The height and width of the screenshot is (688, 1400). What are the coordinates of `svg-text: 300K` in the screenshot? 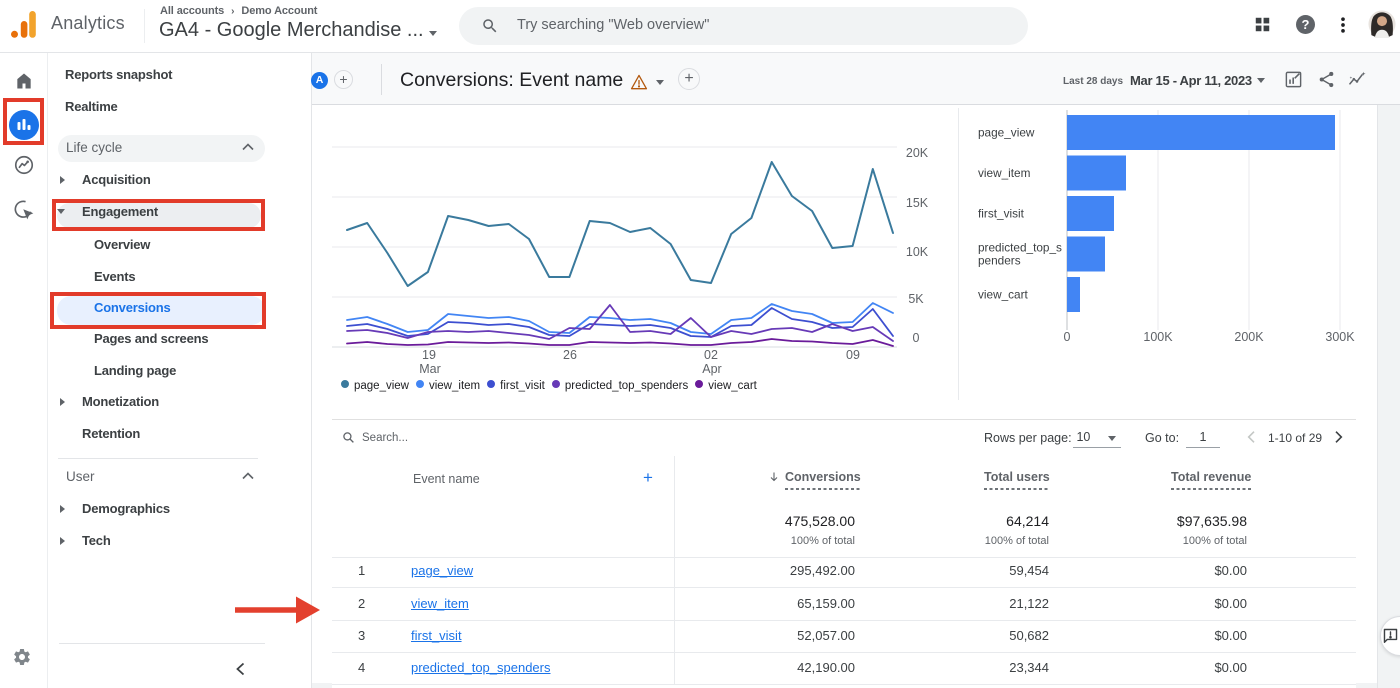 It's located at (1340, 337).